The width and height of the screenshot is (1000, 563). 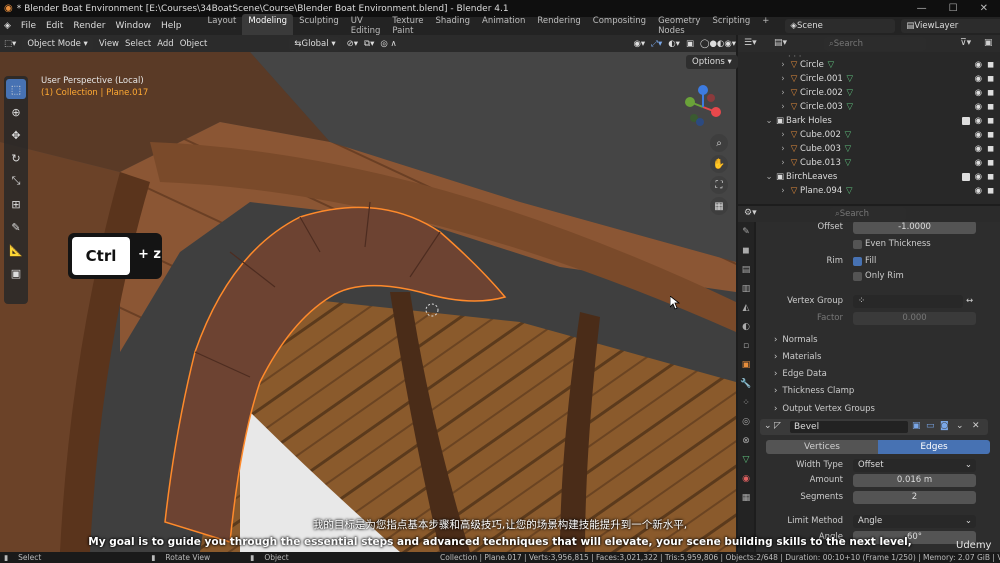 I want to click on outliner-row: ⌄ ▣ BirchLeaves ◉ ◼, so click(x=869, y=177).